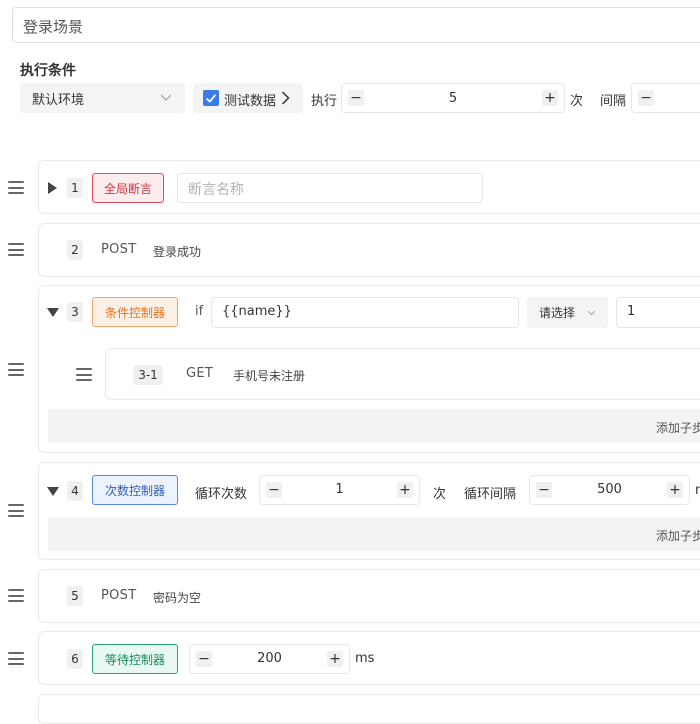 Image resolution: width=700 pixels, height=724 pixels. I want to click on execution-conditions-title: 执行条件, so click(48, 71).